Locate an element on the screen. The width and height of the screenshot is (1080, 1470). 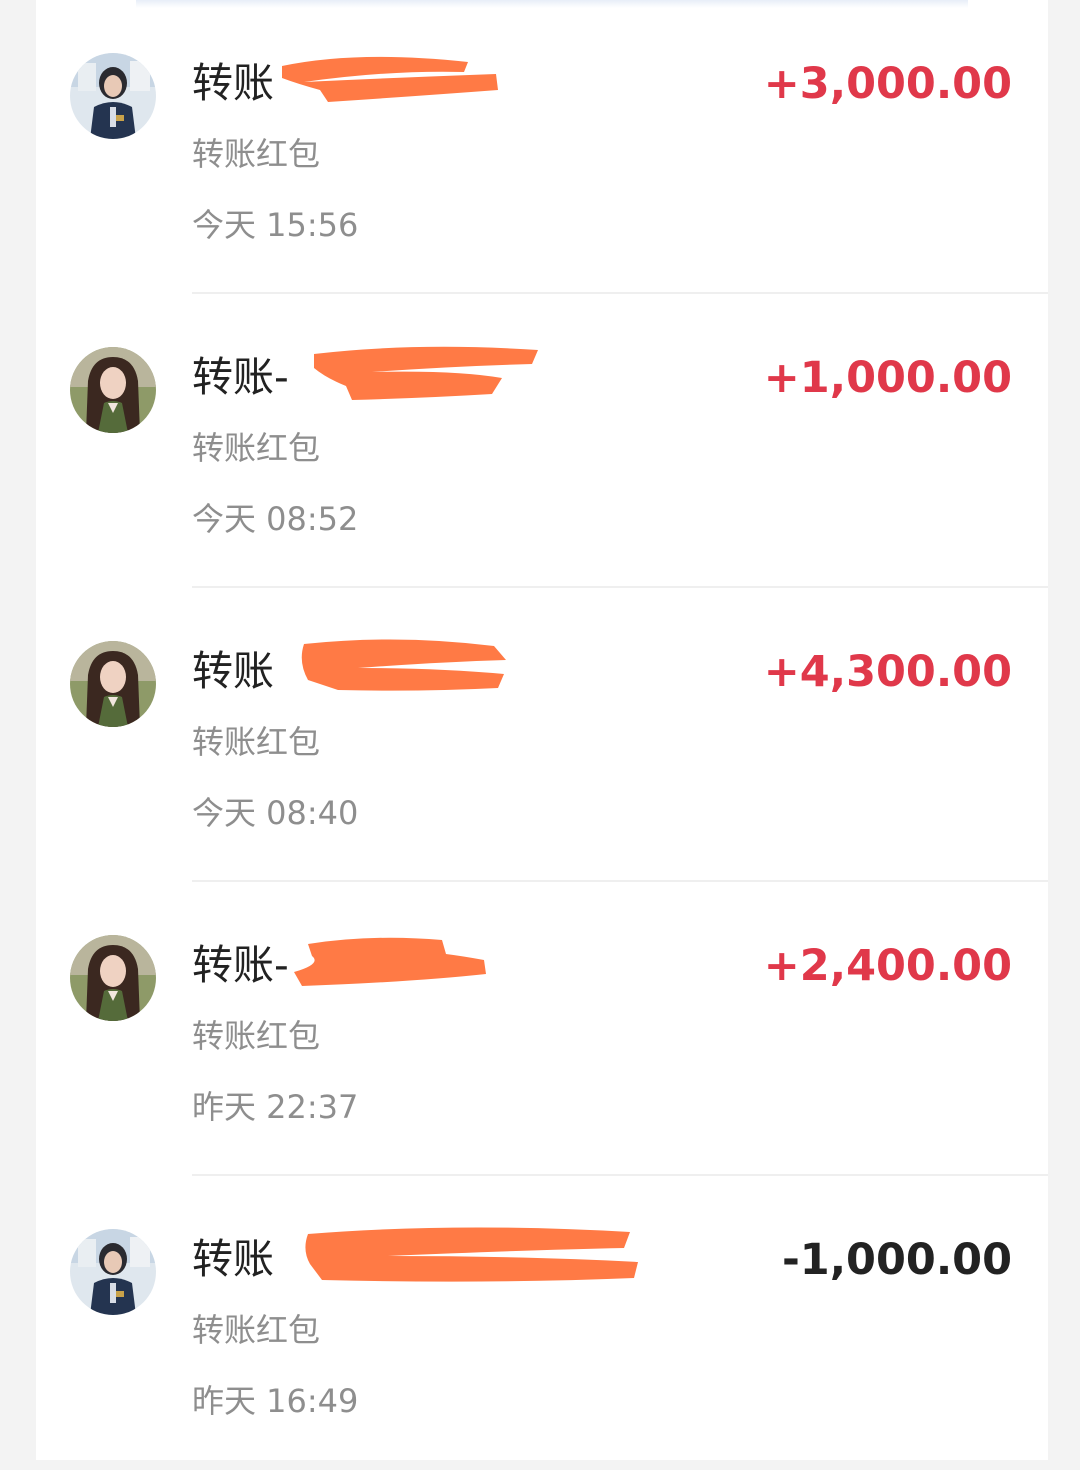
transaction-amount: +1,000.00 is located at coordinates (887, 378).